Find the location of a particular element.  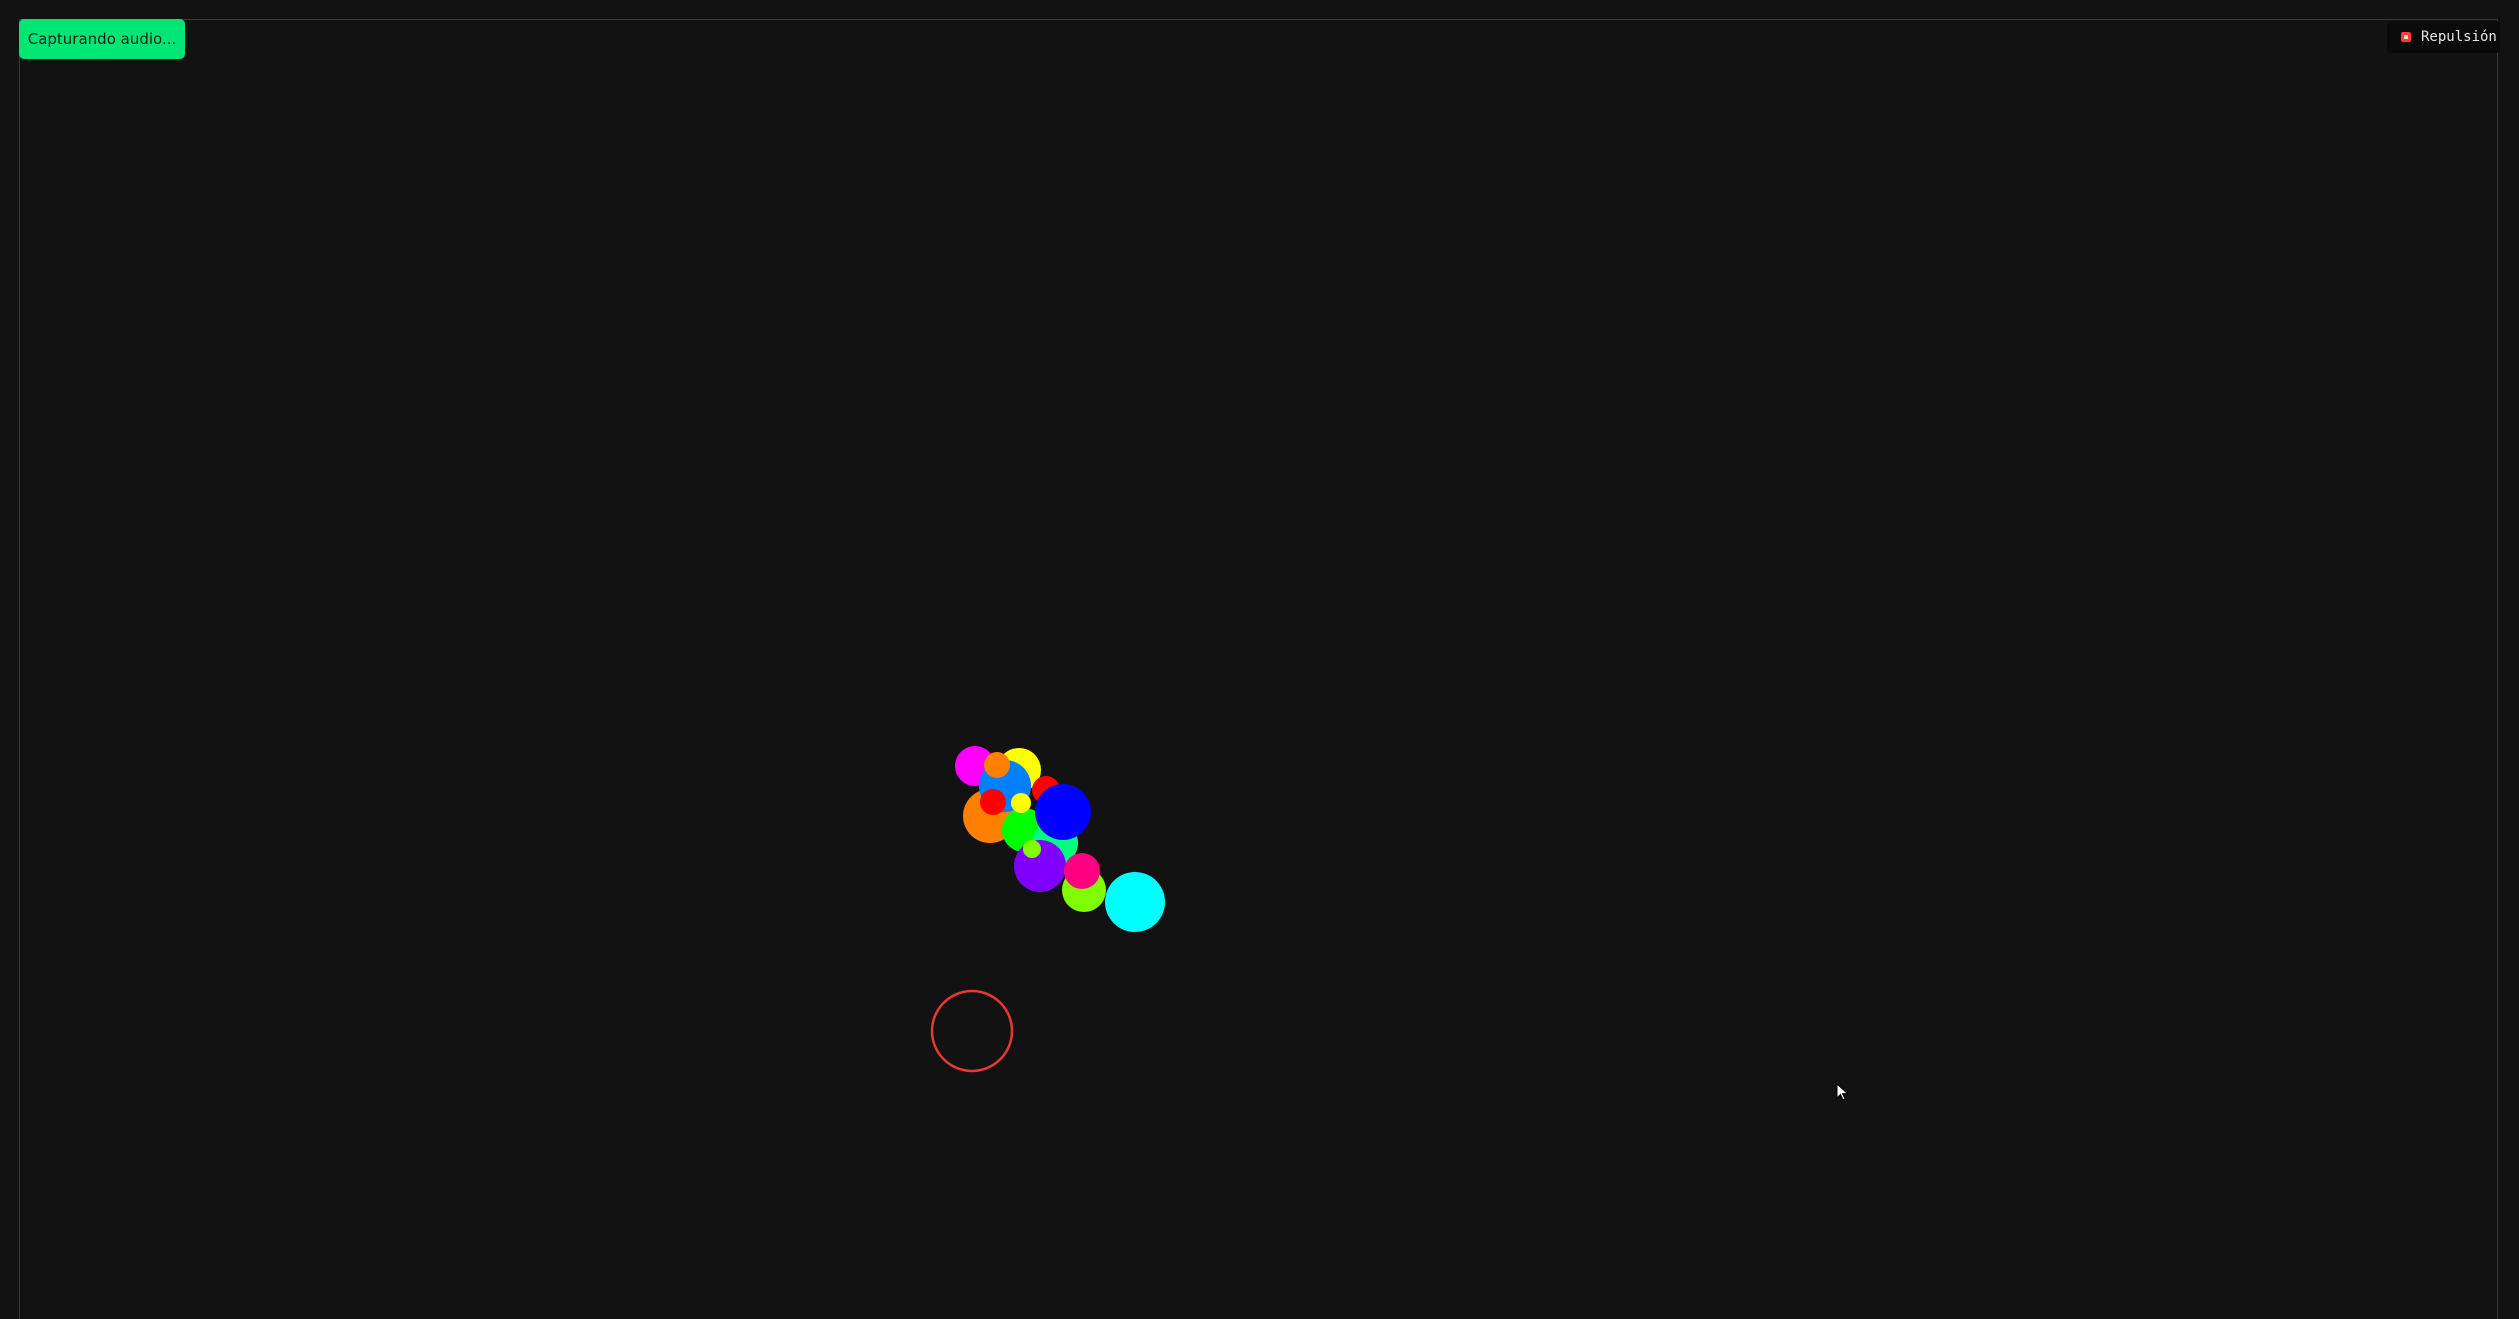

mouse-pointer-icon is located at coordinates (1842, 1092).